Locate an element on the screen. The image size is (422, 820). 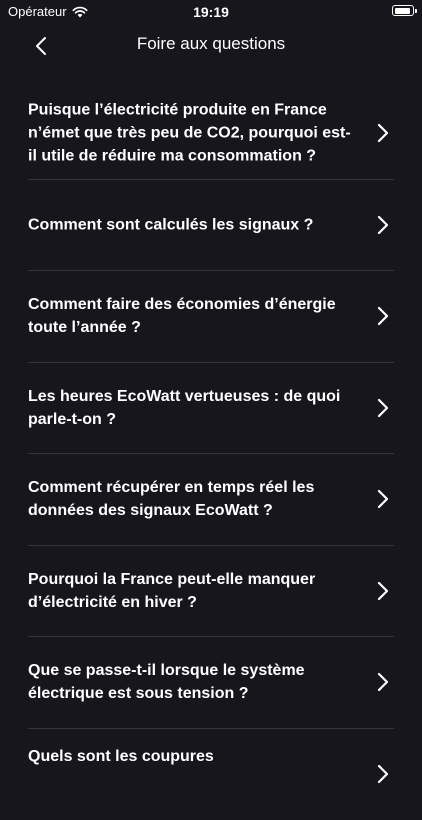
battery-icon is located at coordinates (403, 10).